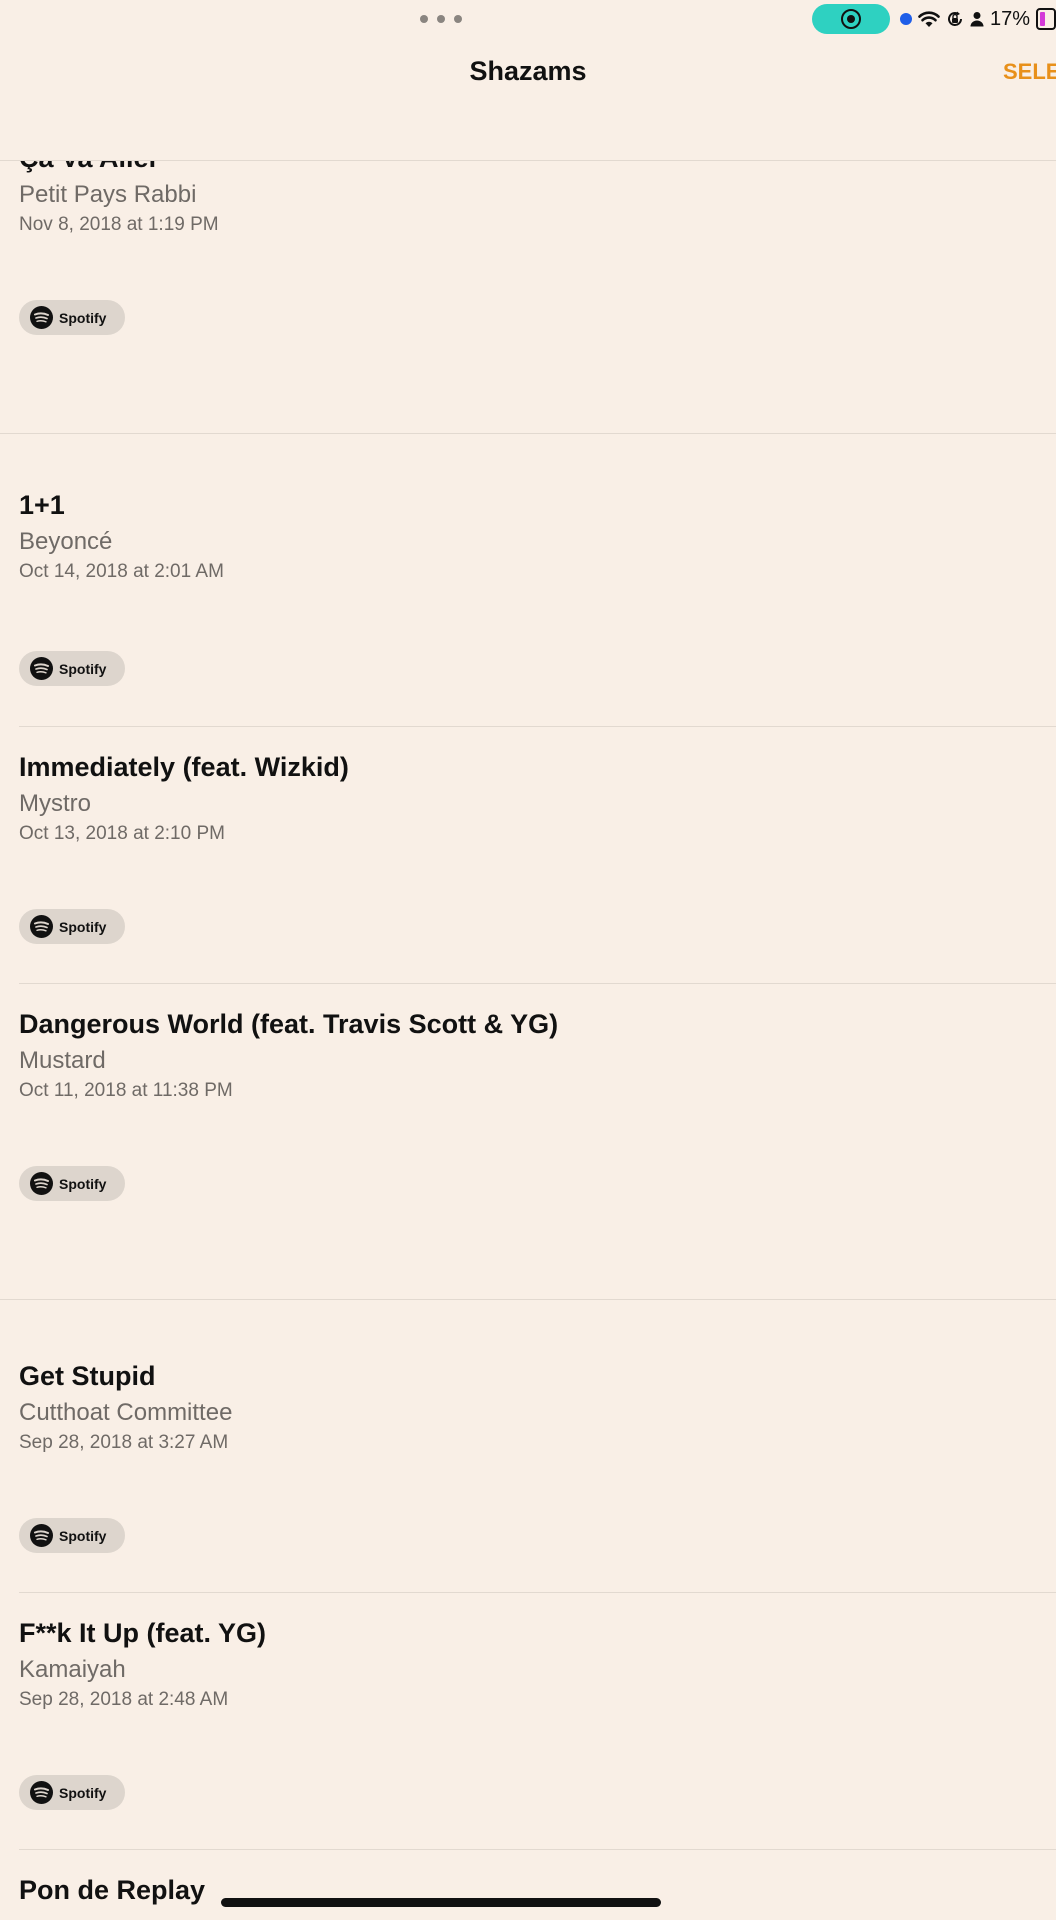  I want to click on song-date: Oct 13, 2018 at 2:10 PM, so click(122, 833).